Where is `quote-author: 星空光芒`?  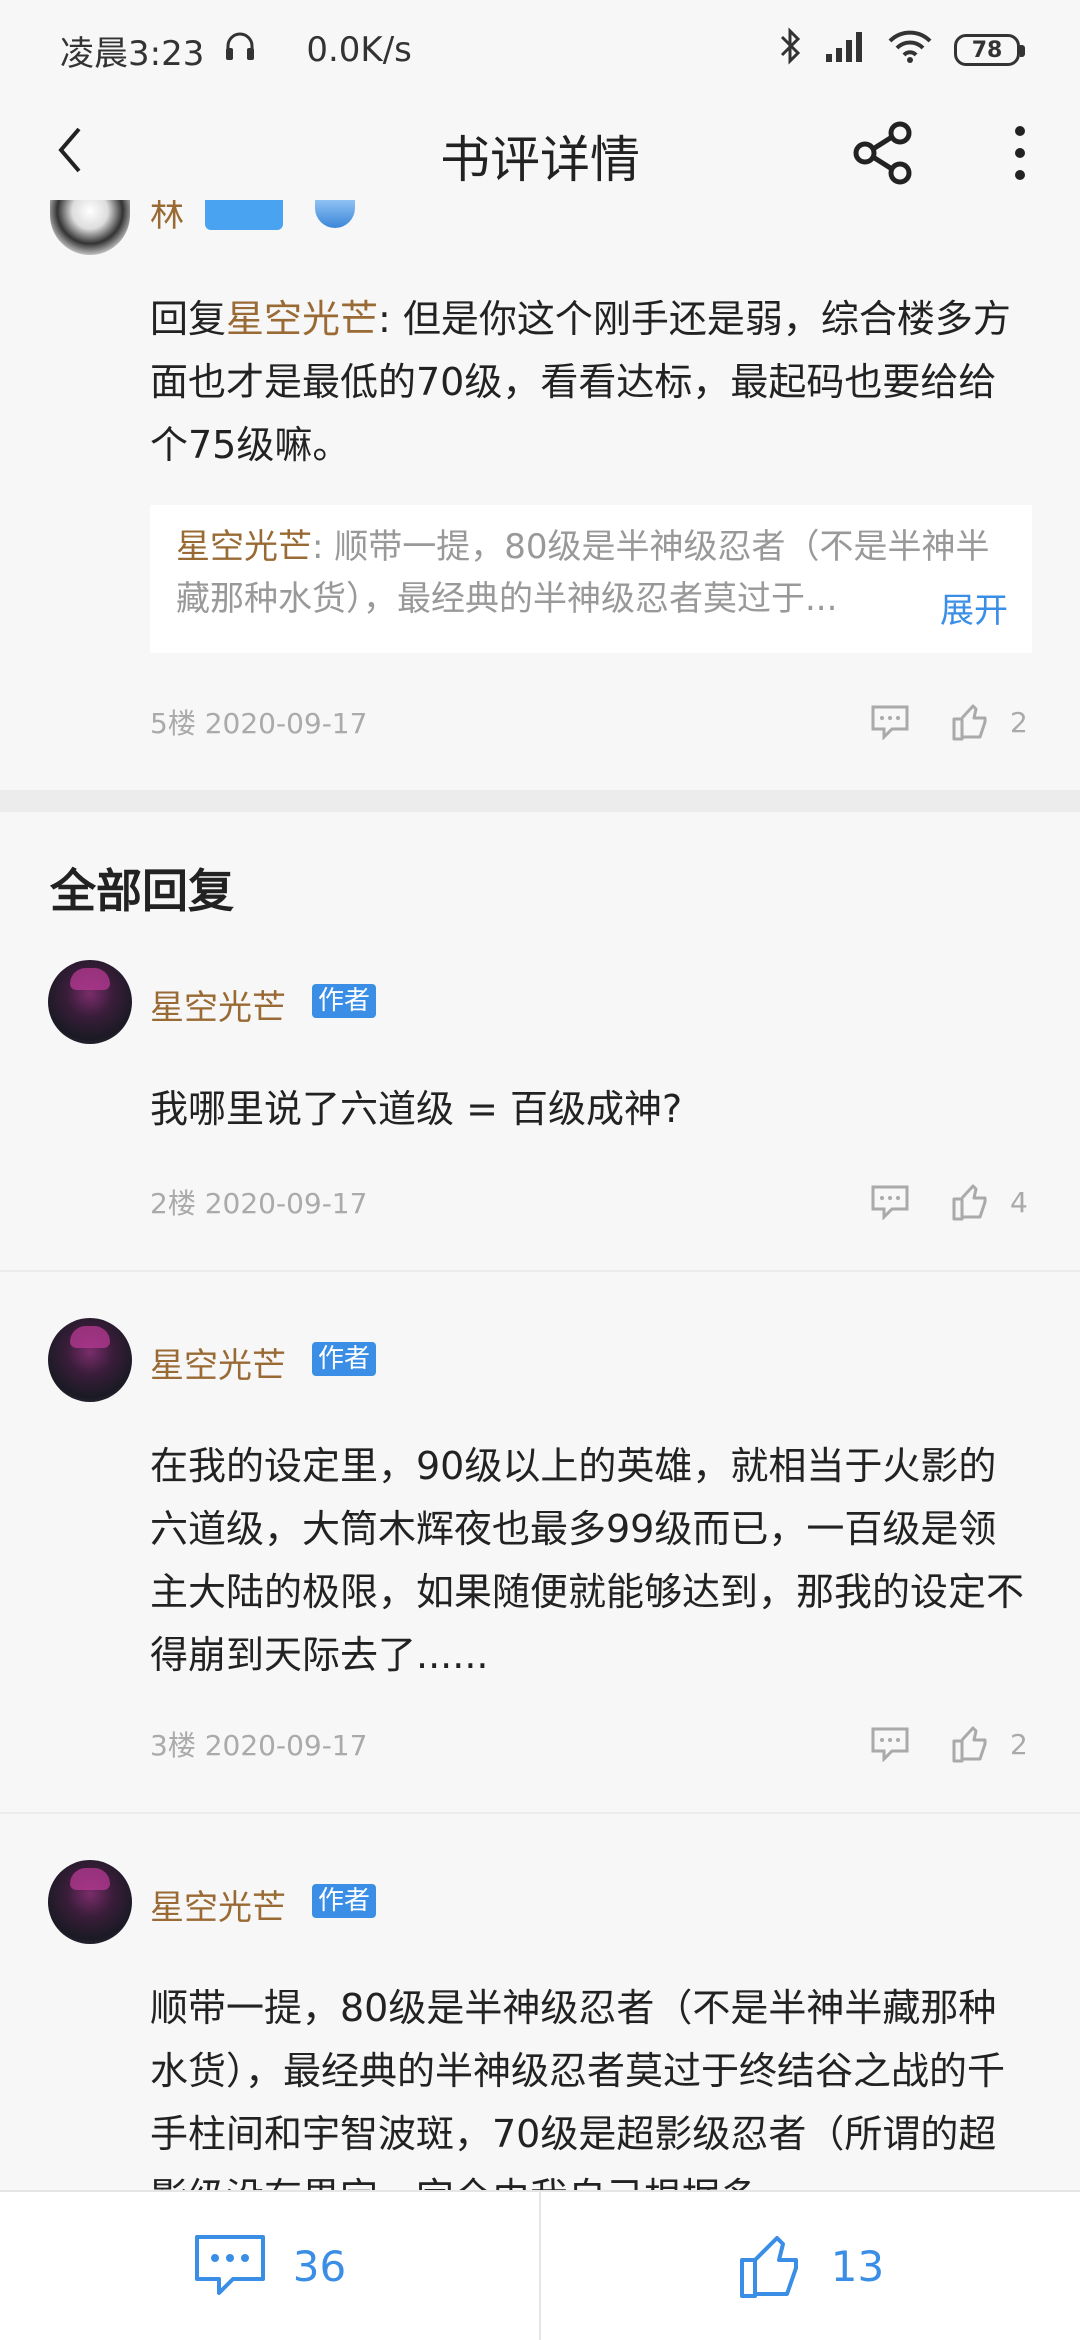 quote-author: 星空光芒 is located at coordinates (244, 547).